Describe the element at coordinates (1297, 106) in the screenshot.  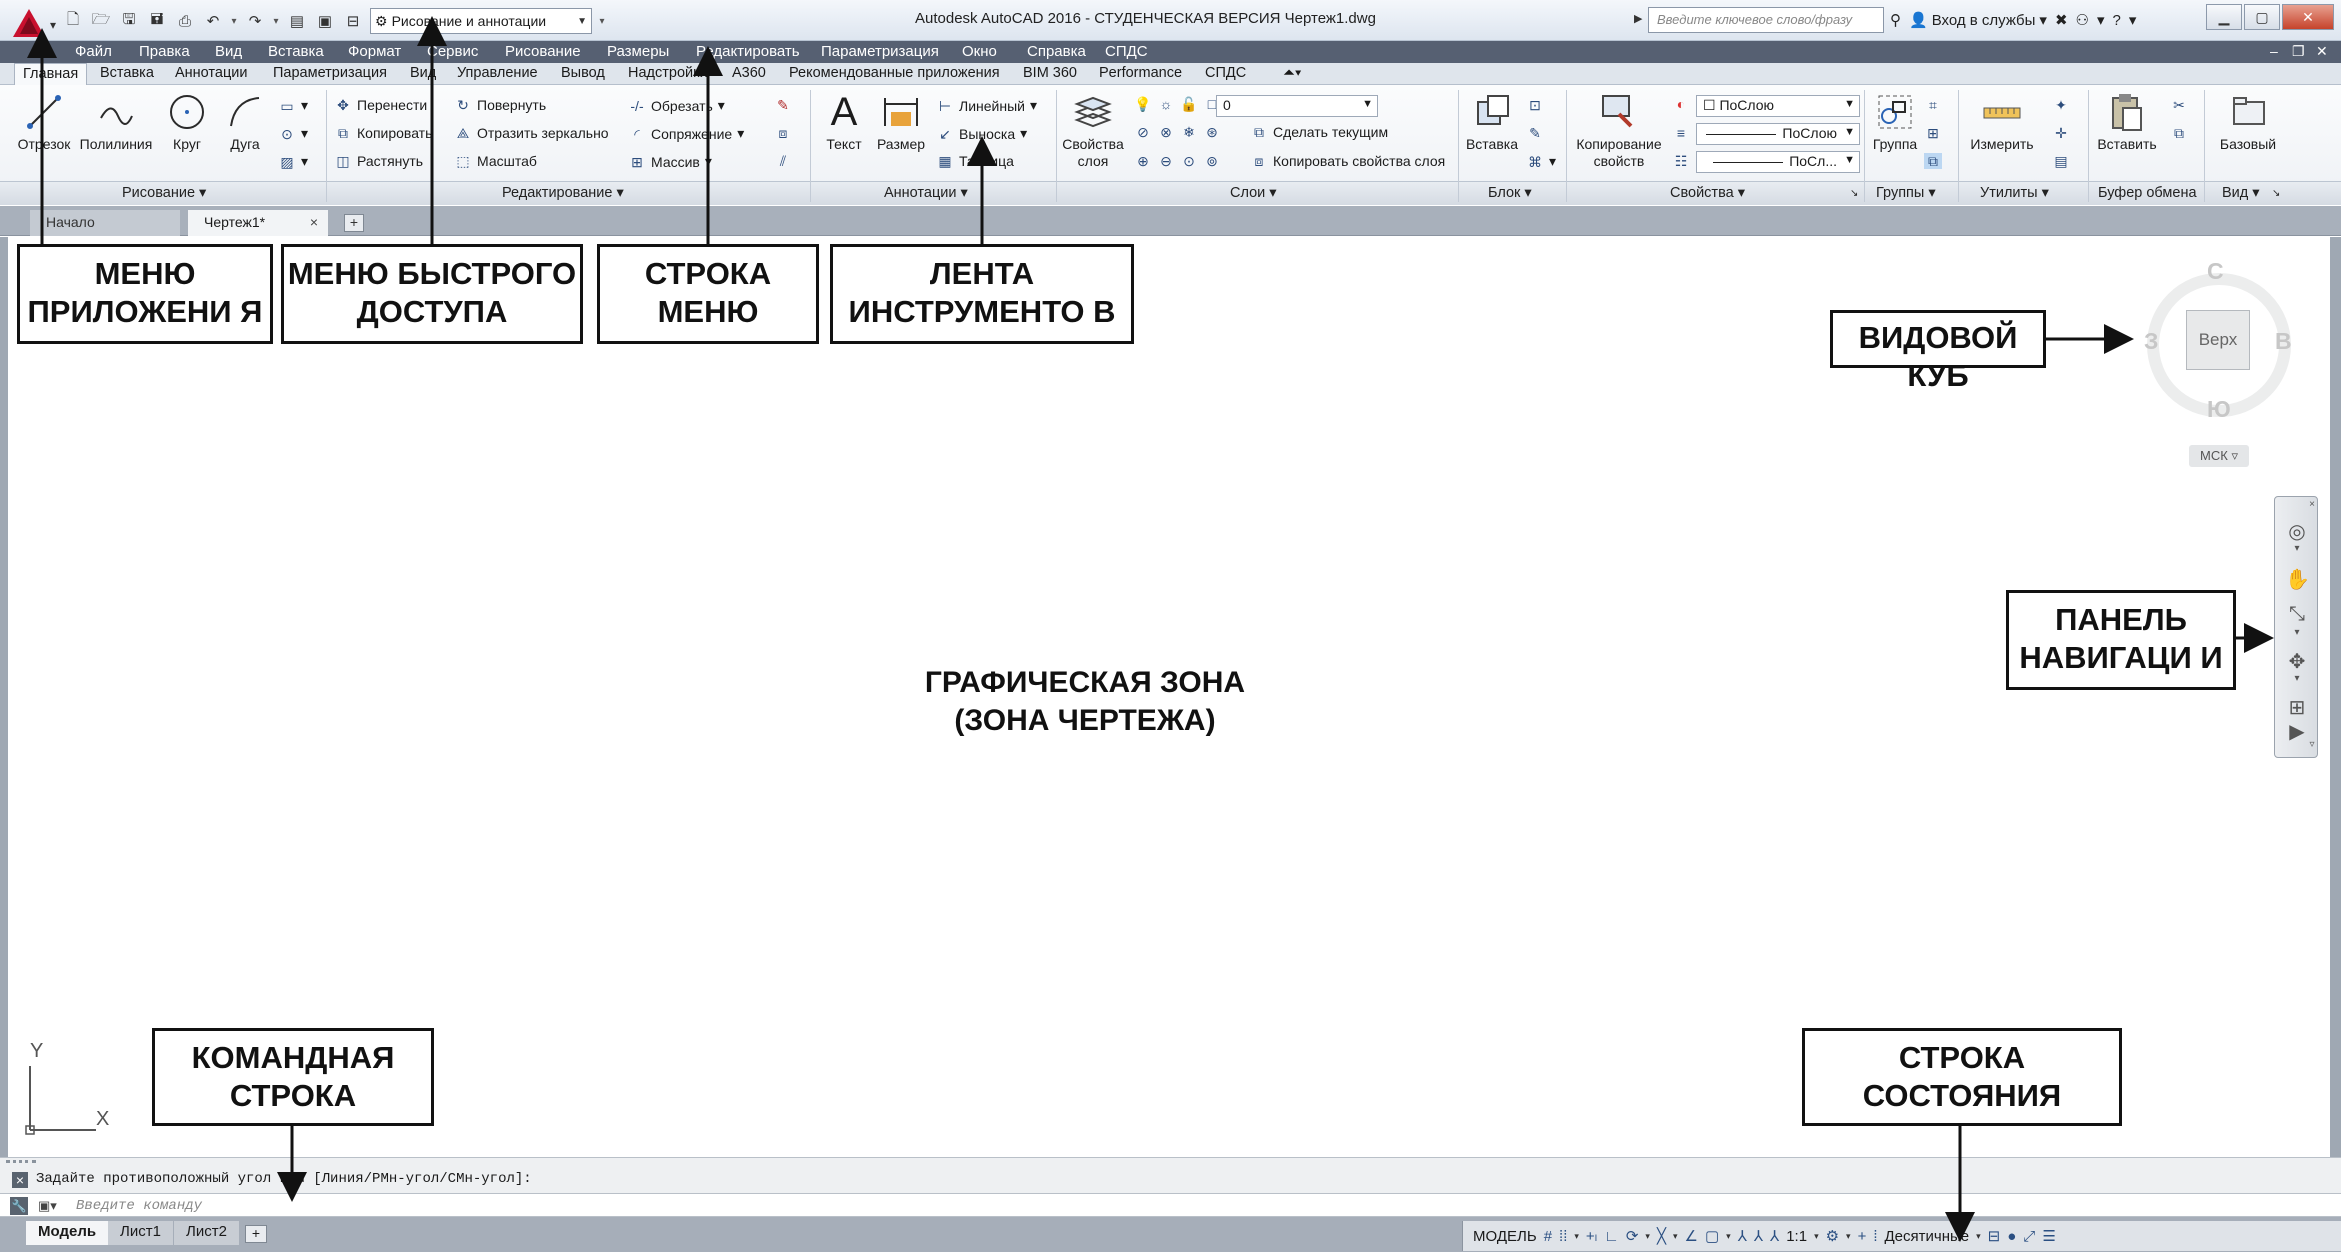
I see `layer-select: 0 ▼` at that location.